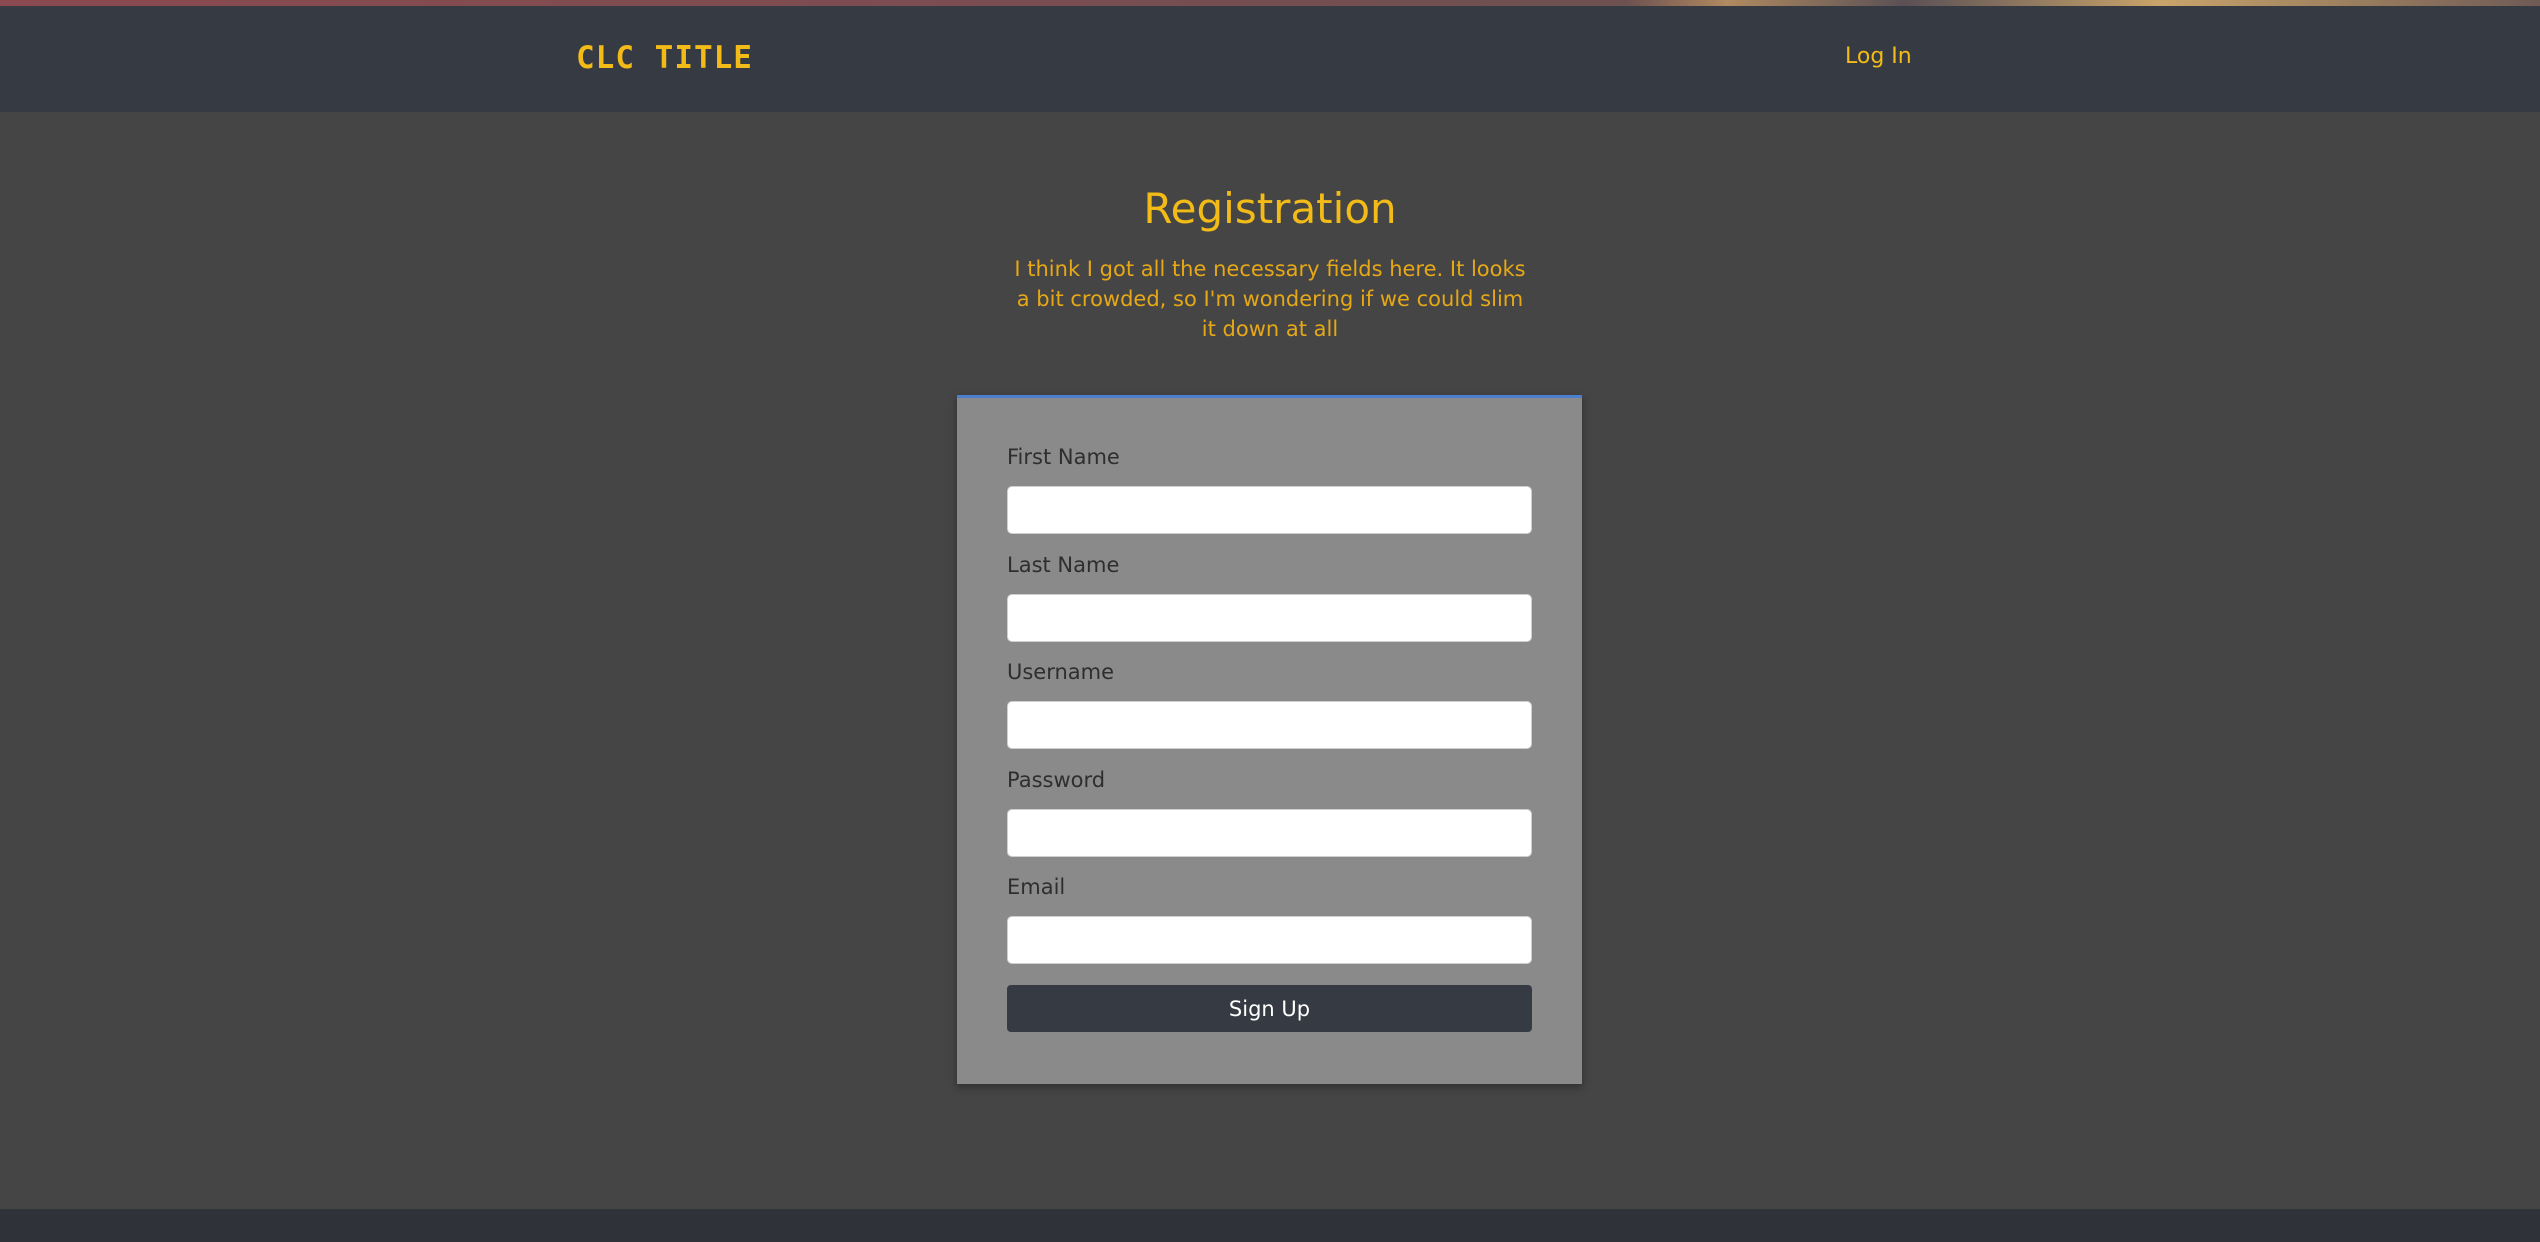 Image resolution: width=2540 pixels, height=1242 pixels. I want to click on page-title: Registration, so click(1270, 208).